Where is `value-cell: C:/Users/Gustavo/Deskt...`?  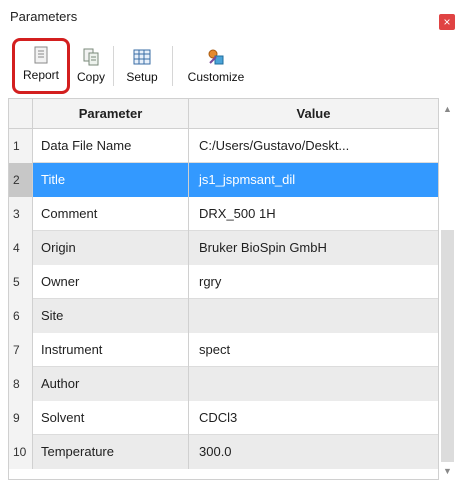
value-cell: C:/Users/Gustavo/Deskt... is located at coordinates (313, 146).